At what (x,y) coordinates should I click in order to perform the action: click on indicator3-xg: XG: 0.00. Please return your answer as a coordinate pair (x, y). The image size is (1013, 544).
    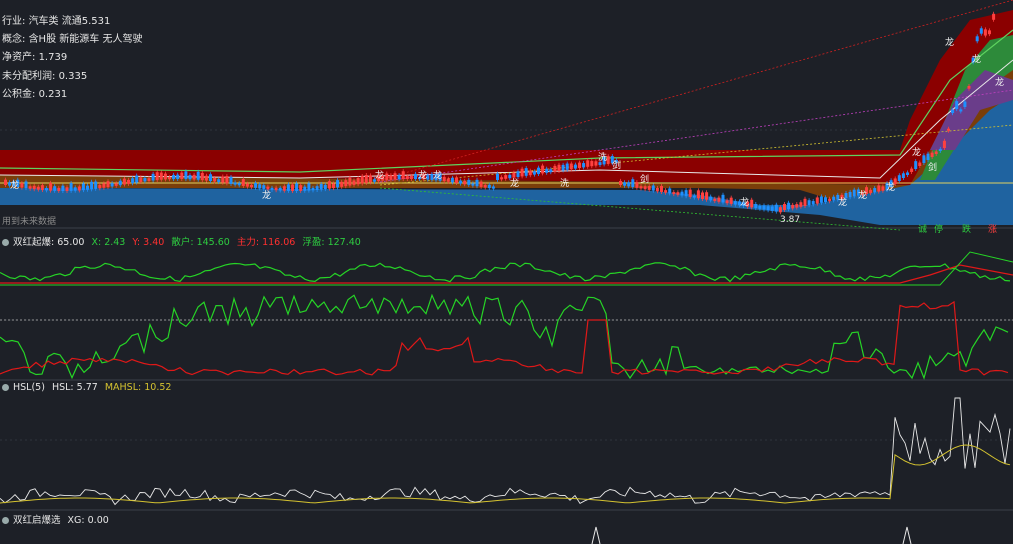
    Looking at the image, I should click on (88, 520).